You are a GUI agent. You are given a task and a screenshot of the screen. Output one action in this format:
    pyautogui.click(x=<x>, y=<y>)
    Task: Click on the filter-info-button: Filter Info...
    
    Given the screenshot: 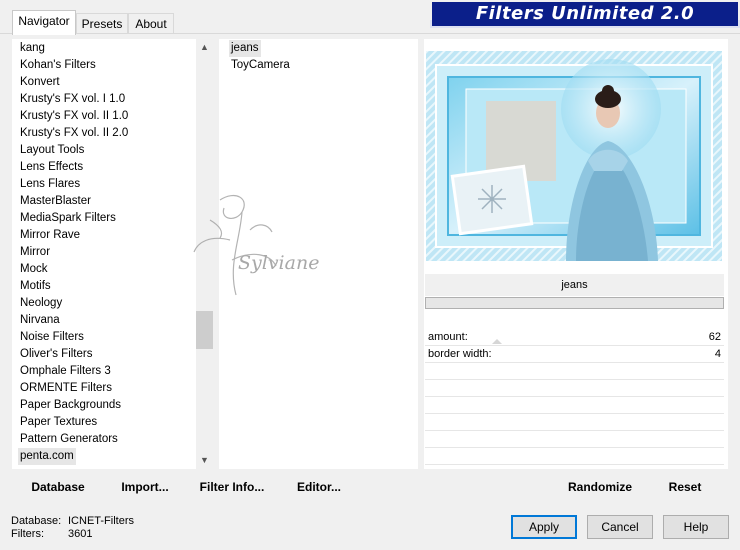 What is the action you would take?
    pyautogui.click(x=232, y=487)
    